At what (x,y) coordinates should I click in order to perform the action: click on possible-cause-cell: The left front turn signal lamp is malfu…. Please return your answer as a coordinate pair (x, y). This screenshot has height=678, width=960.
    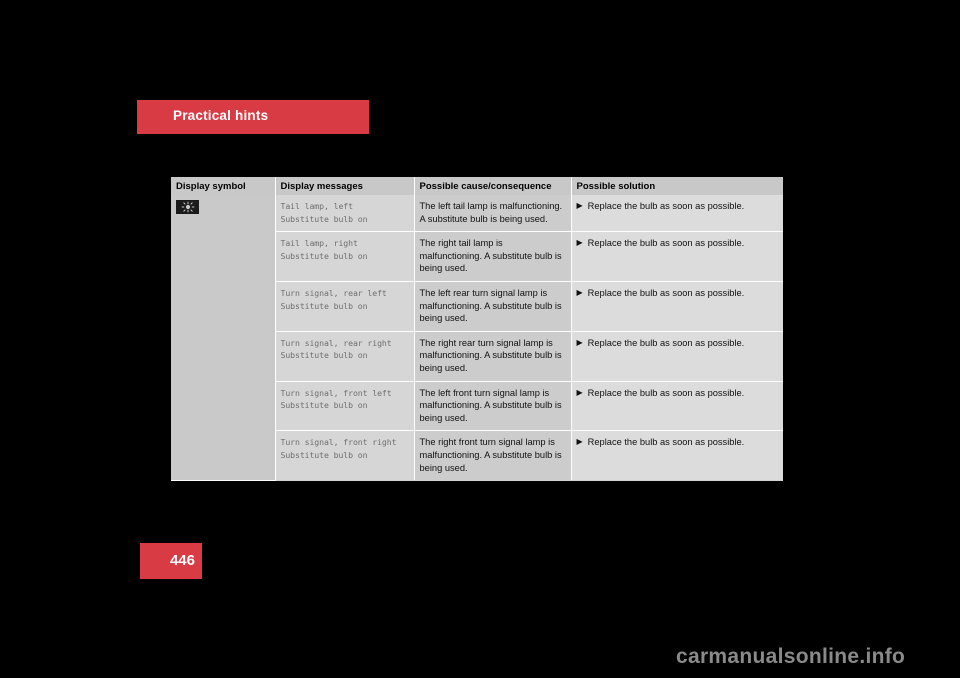
    Looking at the image, I should click on (493, 406).